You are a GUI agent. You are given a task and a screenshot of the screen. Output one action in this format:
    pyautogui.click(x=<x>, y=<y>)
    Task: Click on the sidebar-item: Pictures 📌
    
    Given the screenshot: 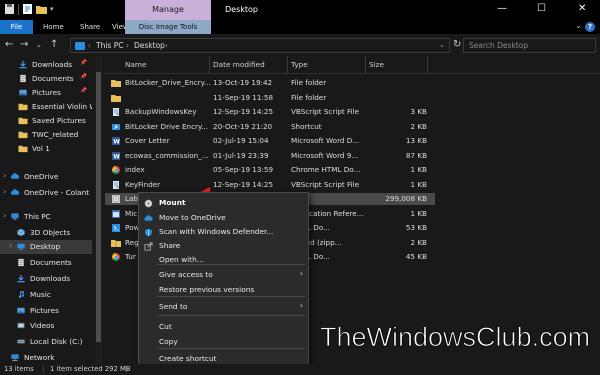 What is the action you would take?
    pyautogui.click(x=46, y=93)
    